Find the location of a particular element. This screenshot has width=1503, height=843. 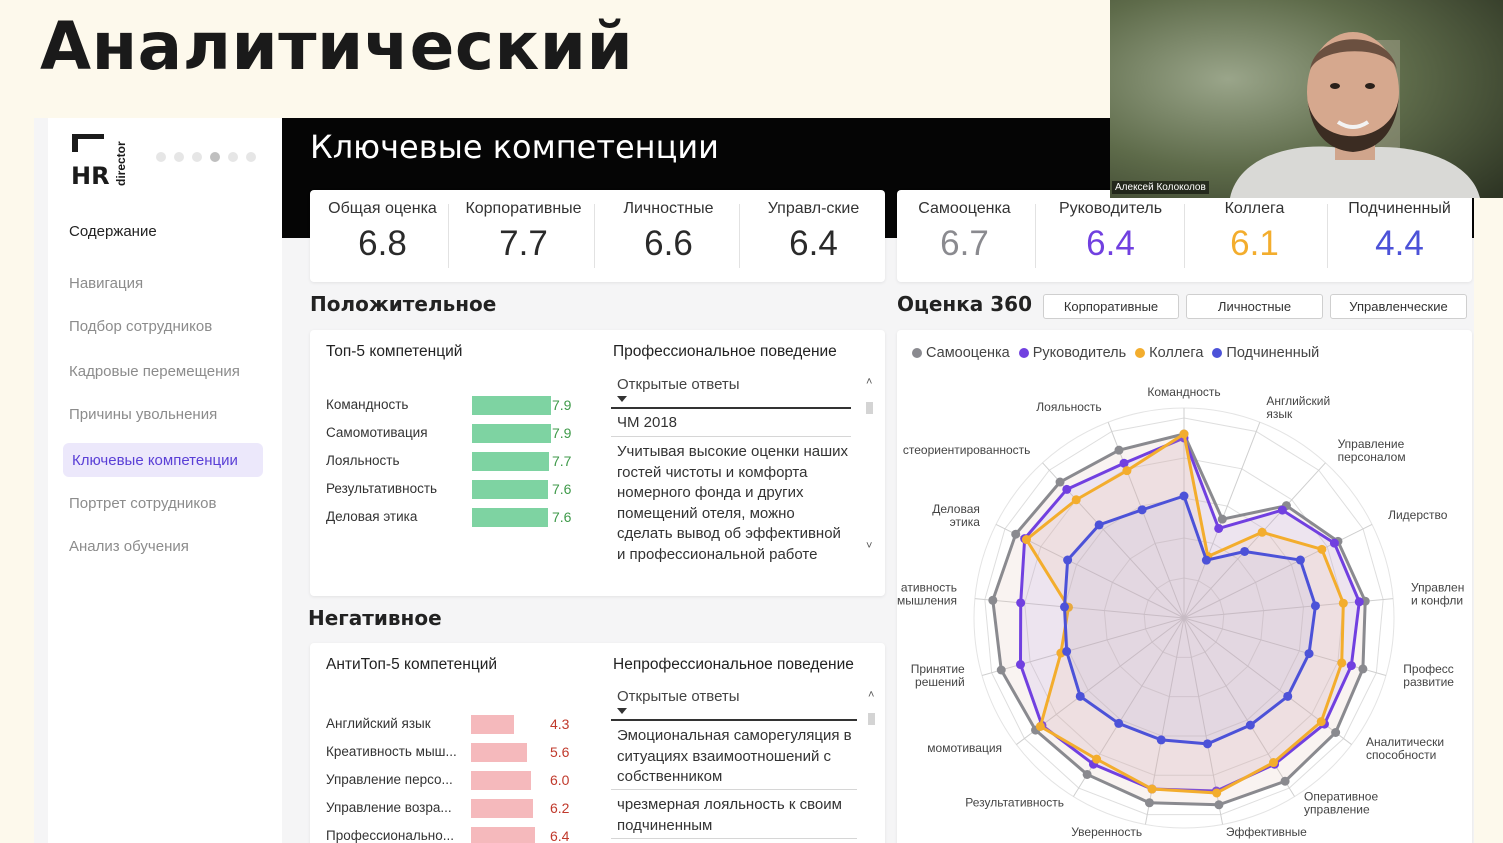

kpi-corporate: Корпоративные 7.7 is located at coordinates (523, 232).